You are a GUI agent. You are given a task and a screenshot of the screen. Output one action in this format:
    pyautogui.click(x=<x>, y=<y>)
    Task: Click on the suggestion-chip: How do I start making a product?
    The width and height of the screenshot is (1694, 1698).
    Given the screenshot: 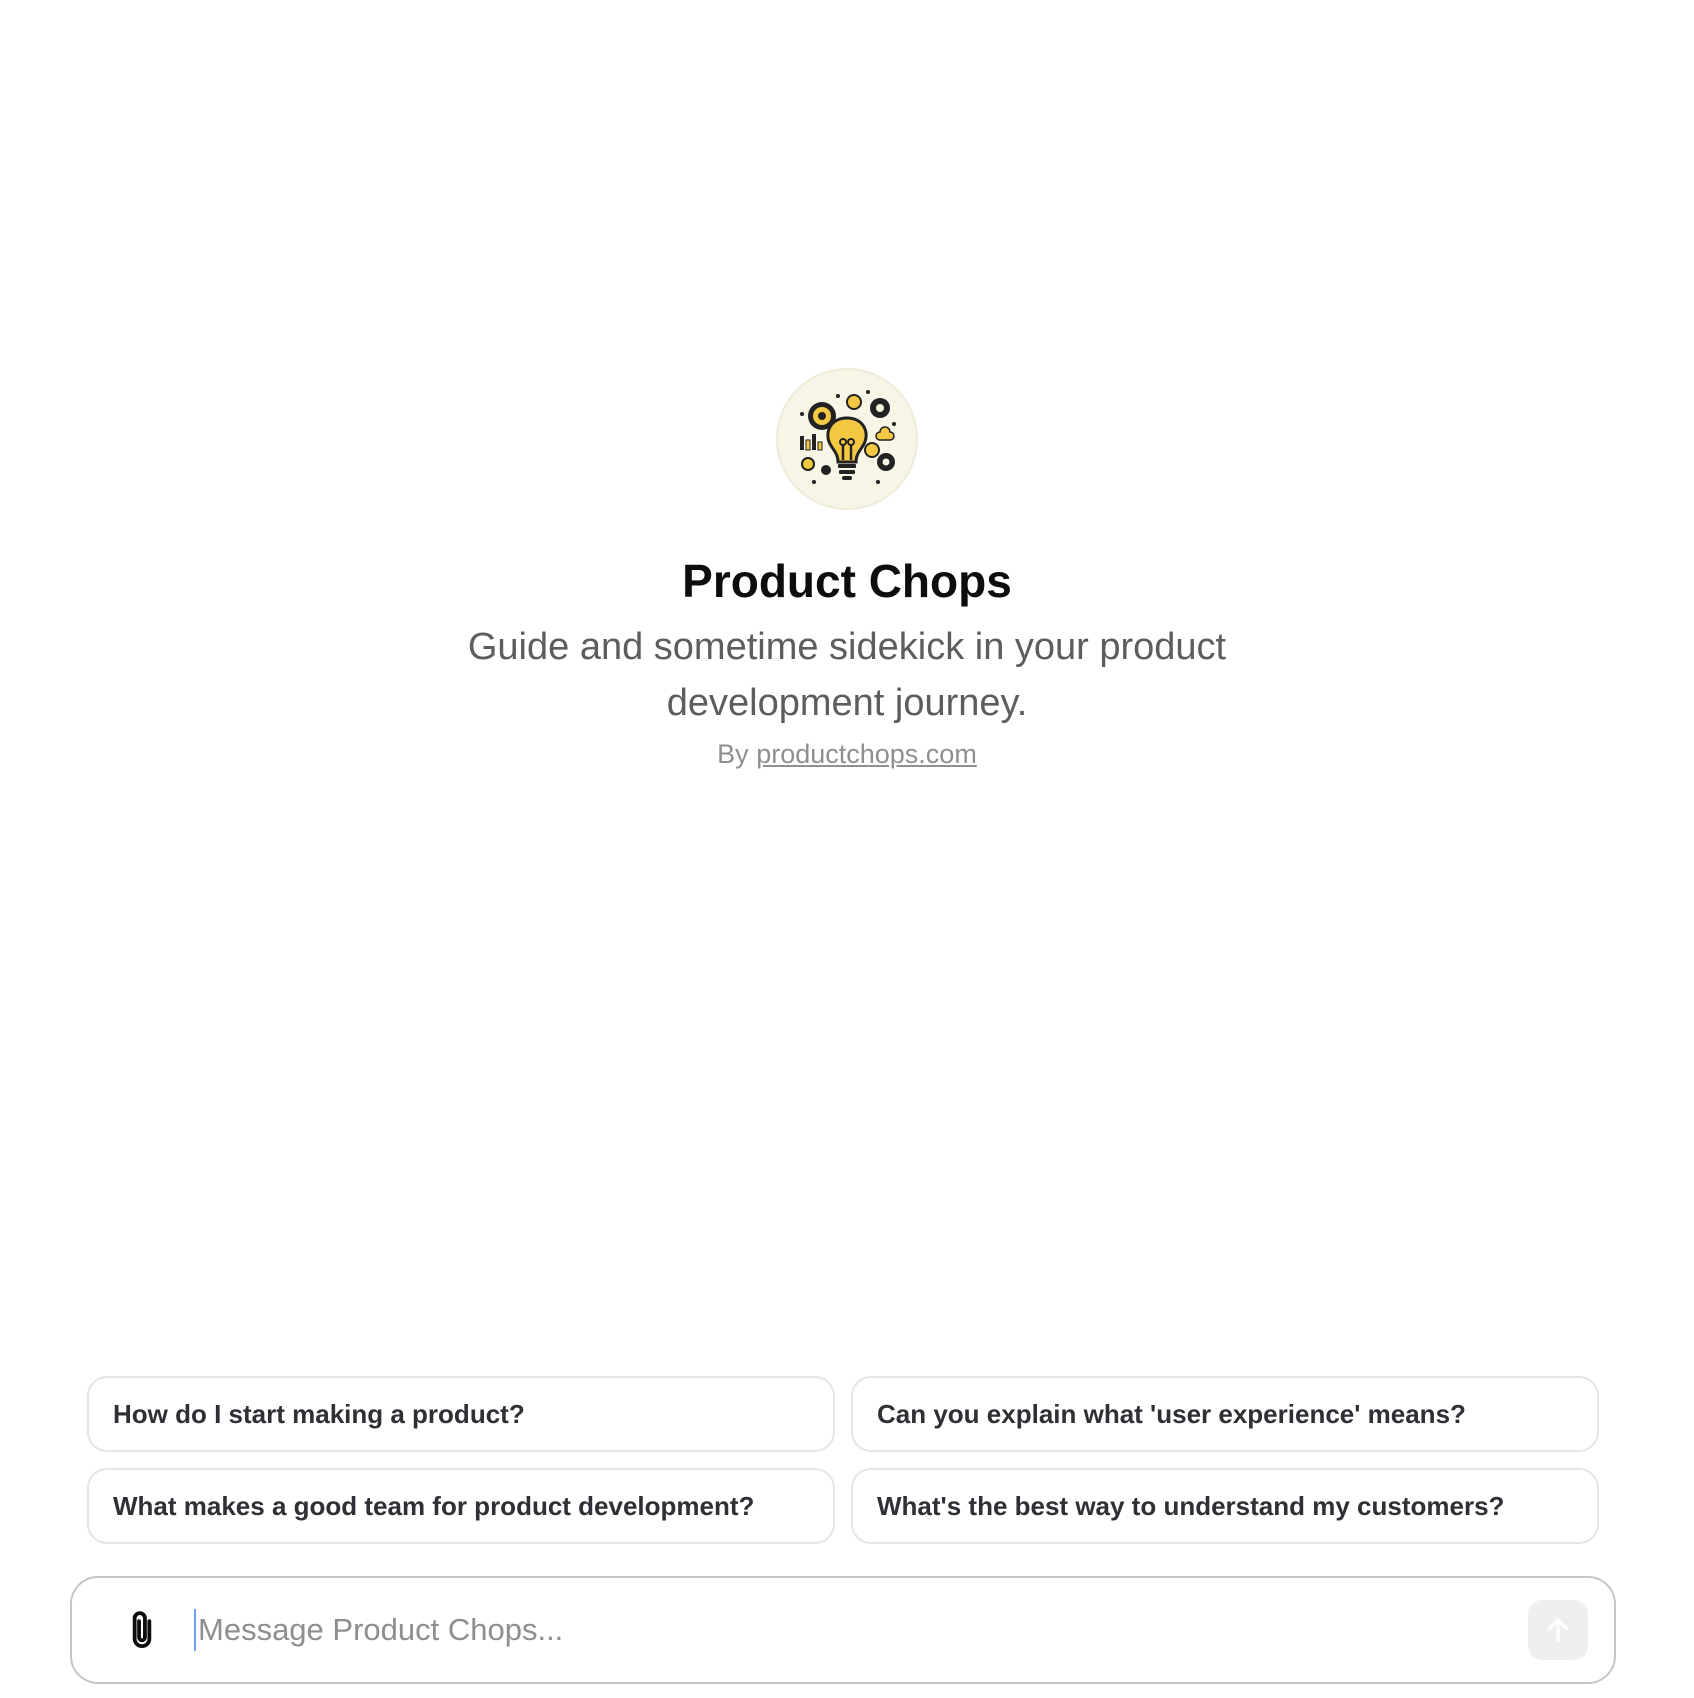 What is the action you would take?
    pyautogui.click(x=461, y=1414)
    